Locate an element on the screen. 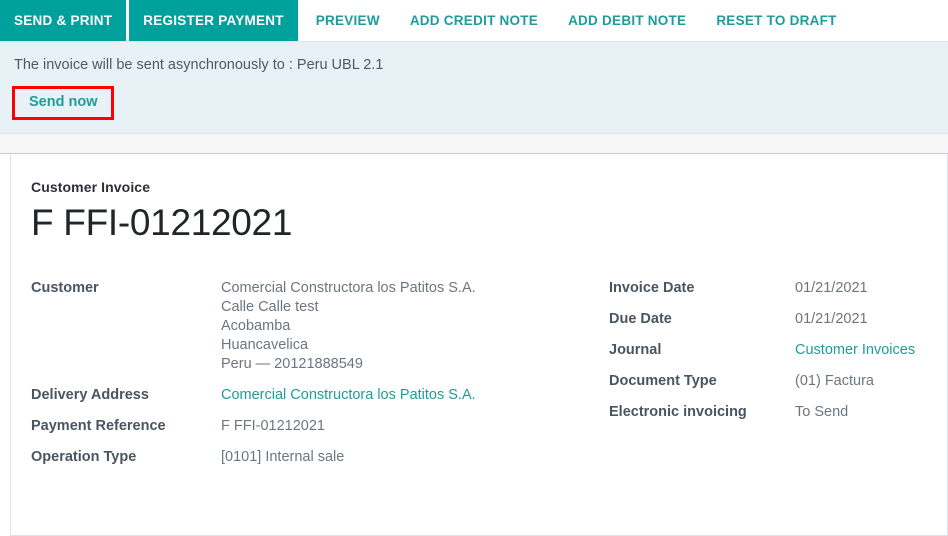  send-now-button: Send now is located at coordinates (63, 103).